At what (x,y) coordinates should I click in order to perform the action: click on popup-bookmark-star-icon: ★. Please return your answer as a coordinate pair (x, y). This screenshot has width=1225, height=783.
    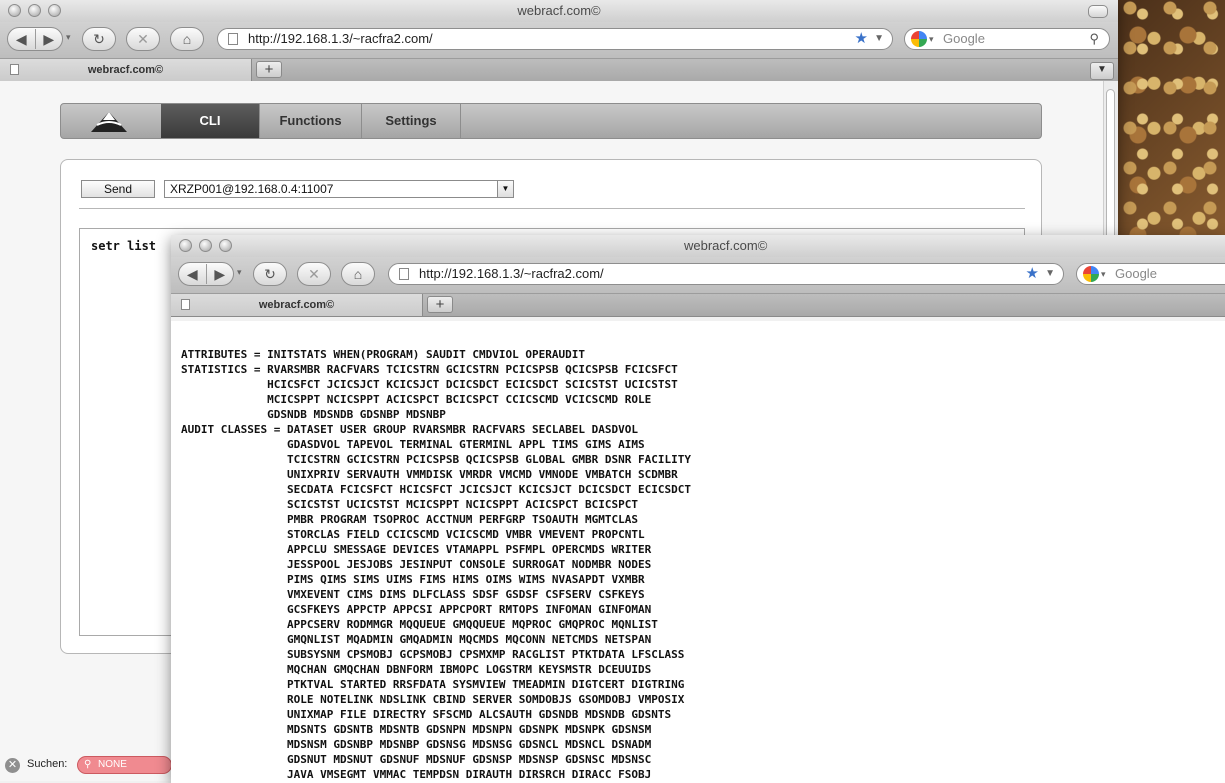
    Looking at the image, I should click on (1032, 274).